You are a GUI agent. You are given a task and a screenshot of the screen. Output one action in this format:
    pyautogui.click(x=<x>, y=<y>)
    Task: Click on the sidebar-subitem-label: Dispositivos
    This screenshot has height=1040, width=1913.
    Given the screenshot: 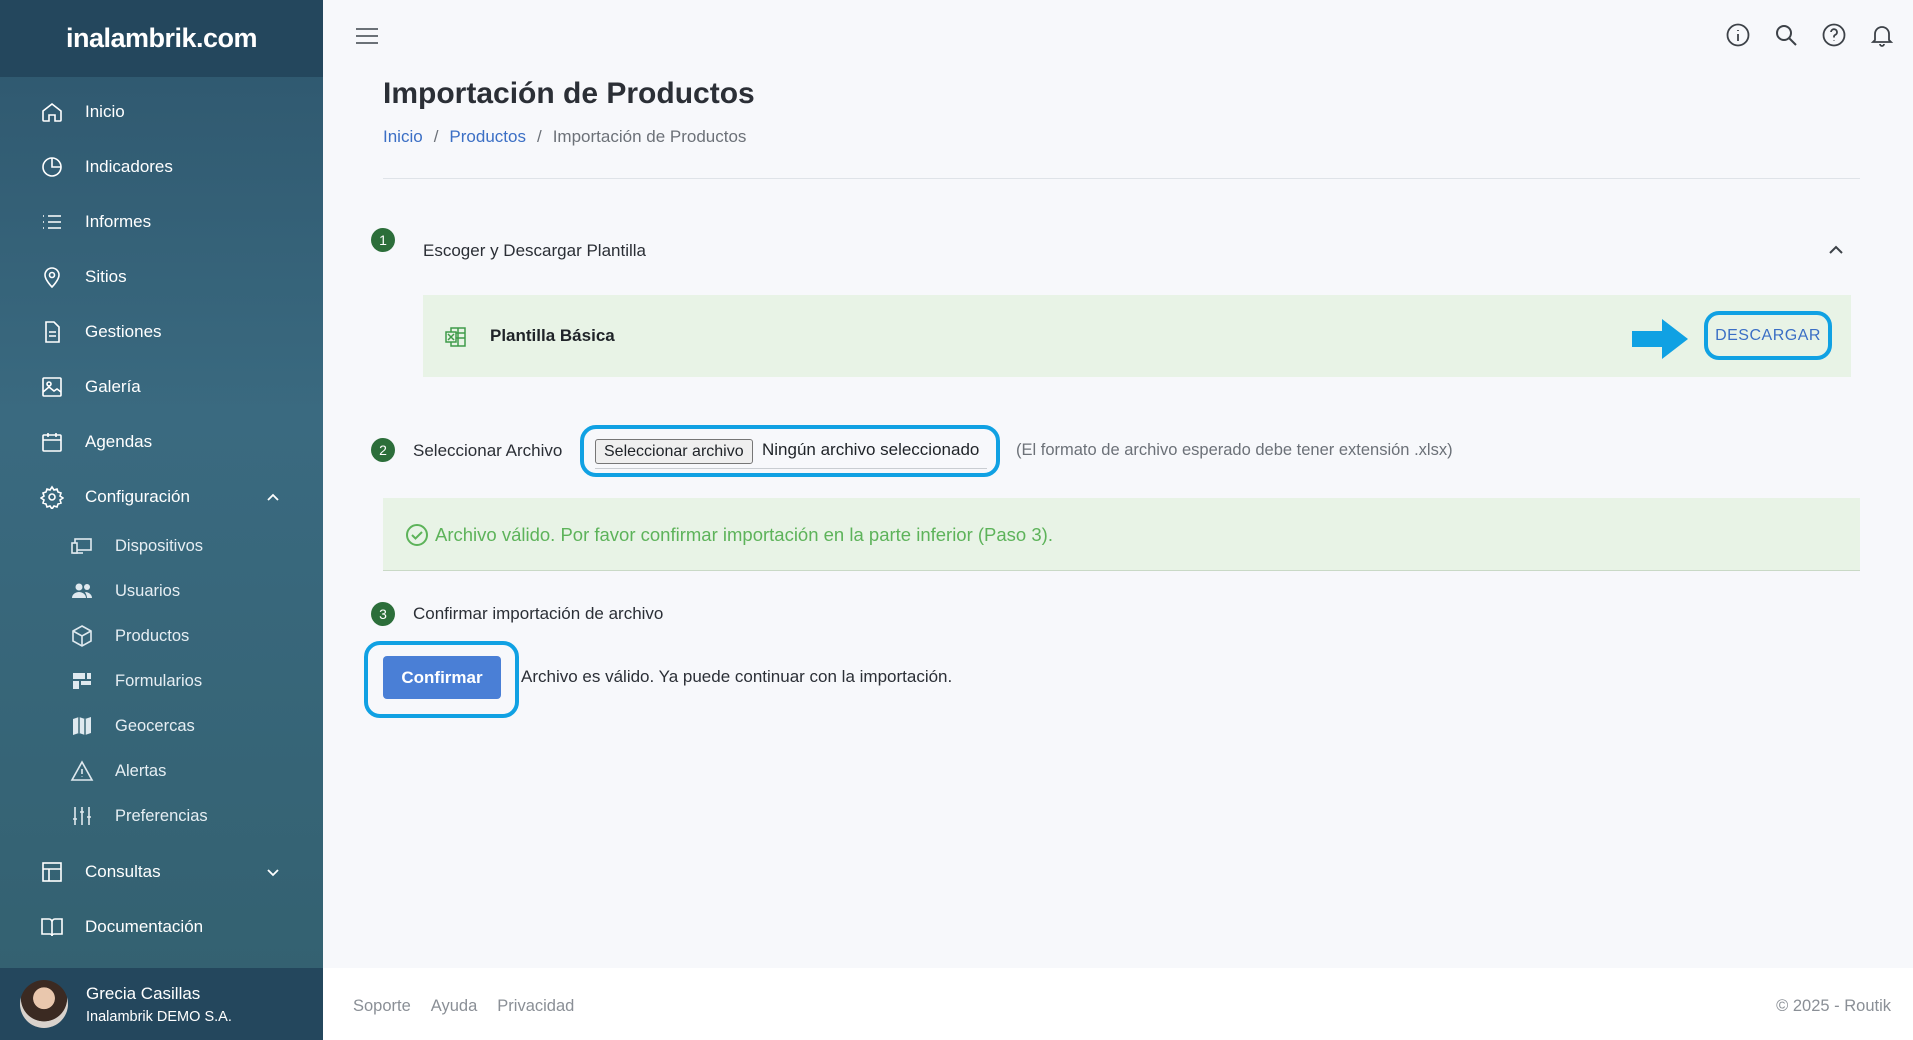 What is the action you would take?
    pyautogui.click(x=159, y=545)
    